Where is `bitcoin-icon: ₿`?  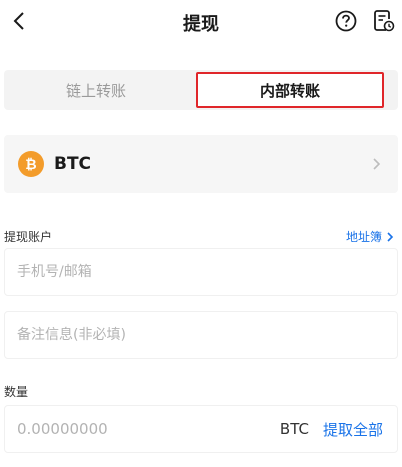
bitcoin-icon: ₿ is located at coordinates (31, 164).